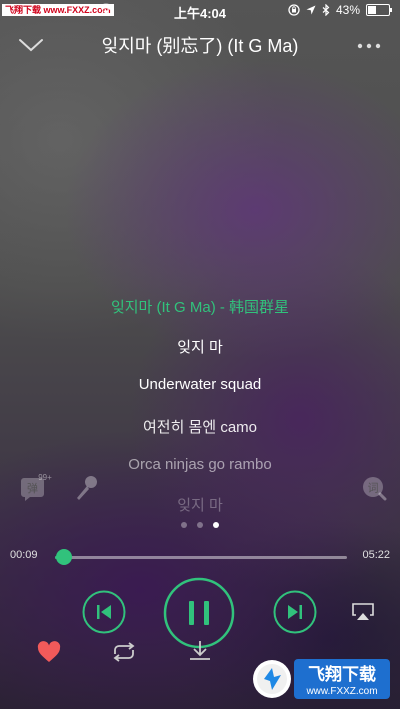 This screenshot has height=709, width=400. I want to click on current-time: 00:09, so click(24, 555).